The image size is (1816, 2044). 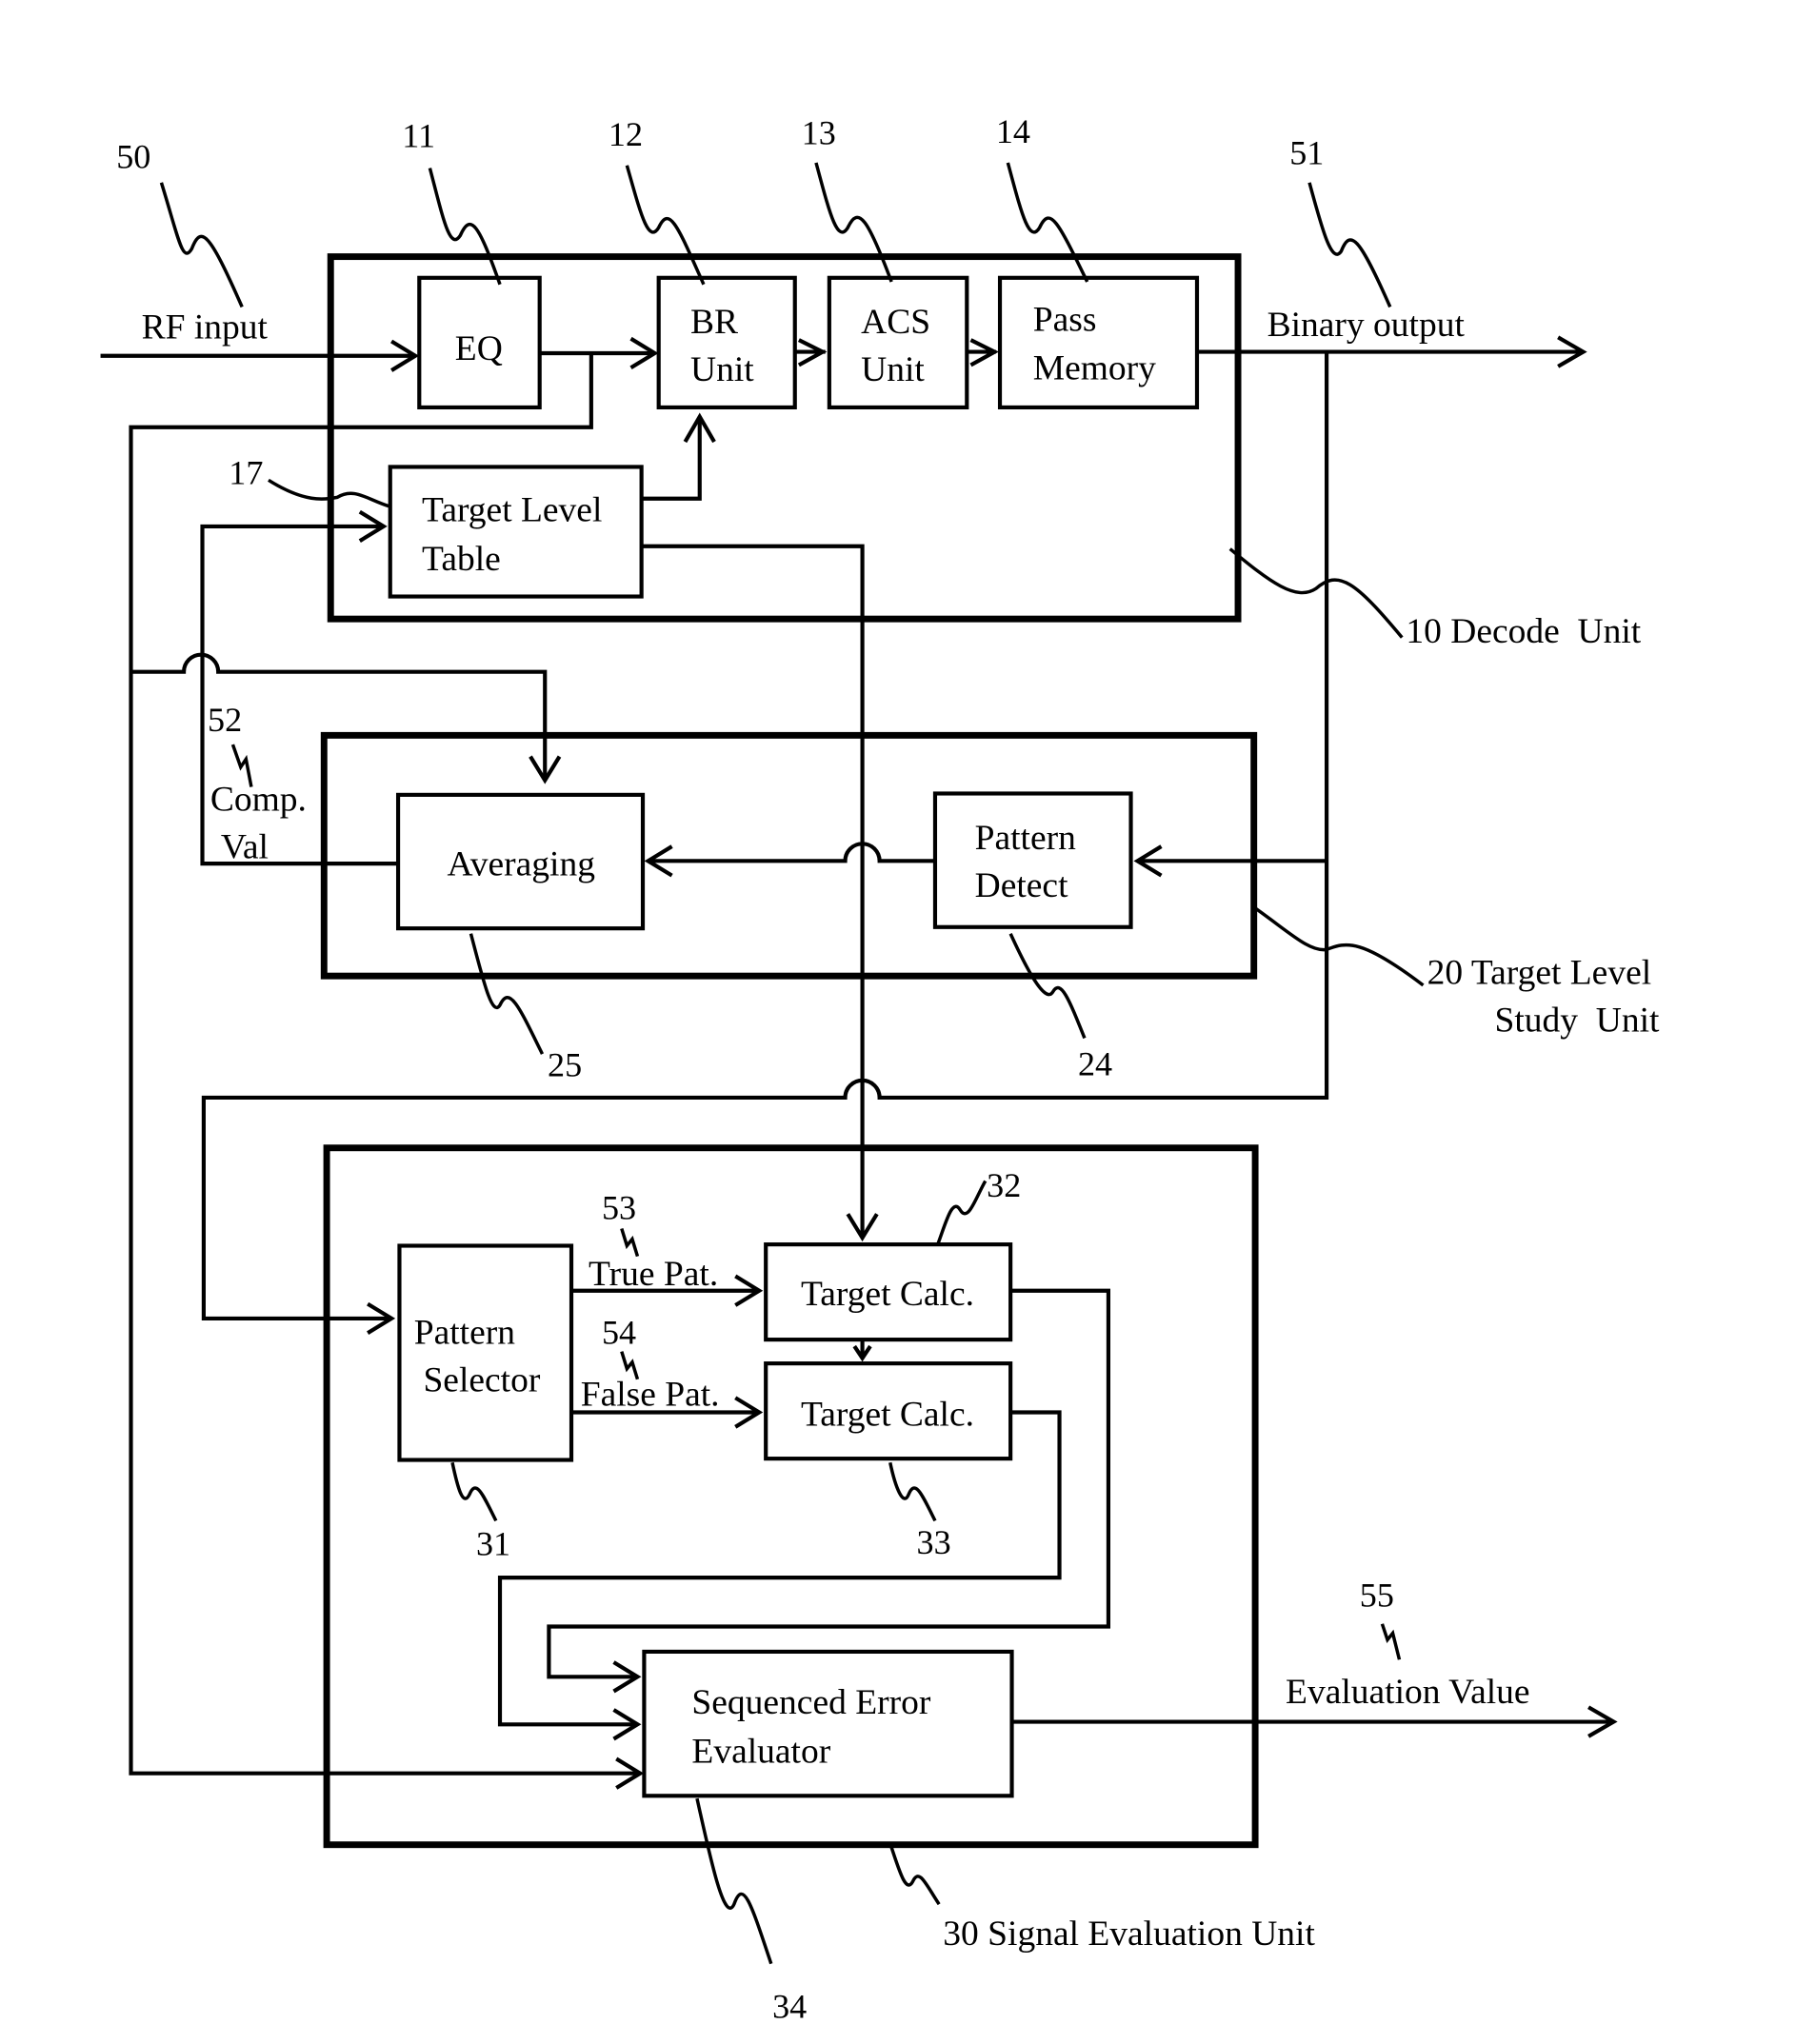 I want to click on tc2-label: Target Calc., so click(x=888, y=1414).